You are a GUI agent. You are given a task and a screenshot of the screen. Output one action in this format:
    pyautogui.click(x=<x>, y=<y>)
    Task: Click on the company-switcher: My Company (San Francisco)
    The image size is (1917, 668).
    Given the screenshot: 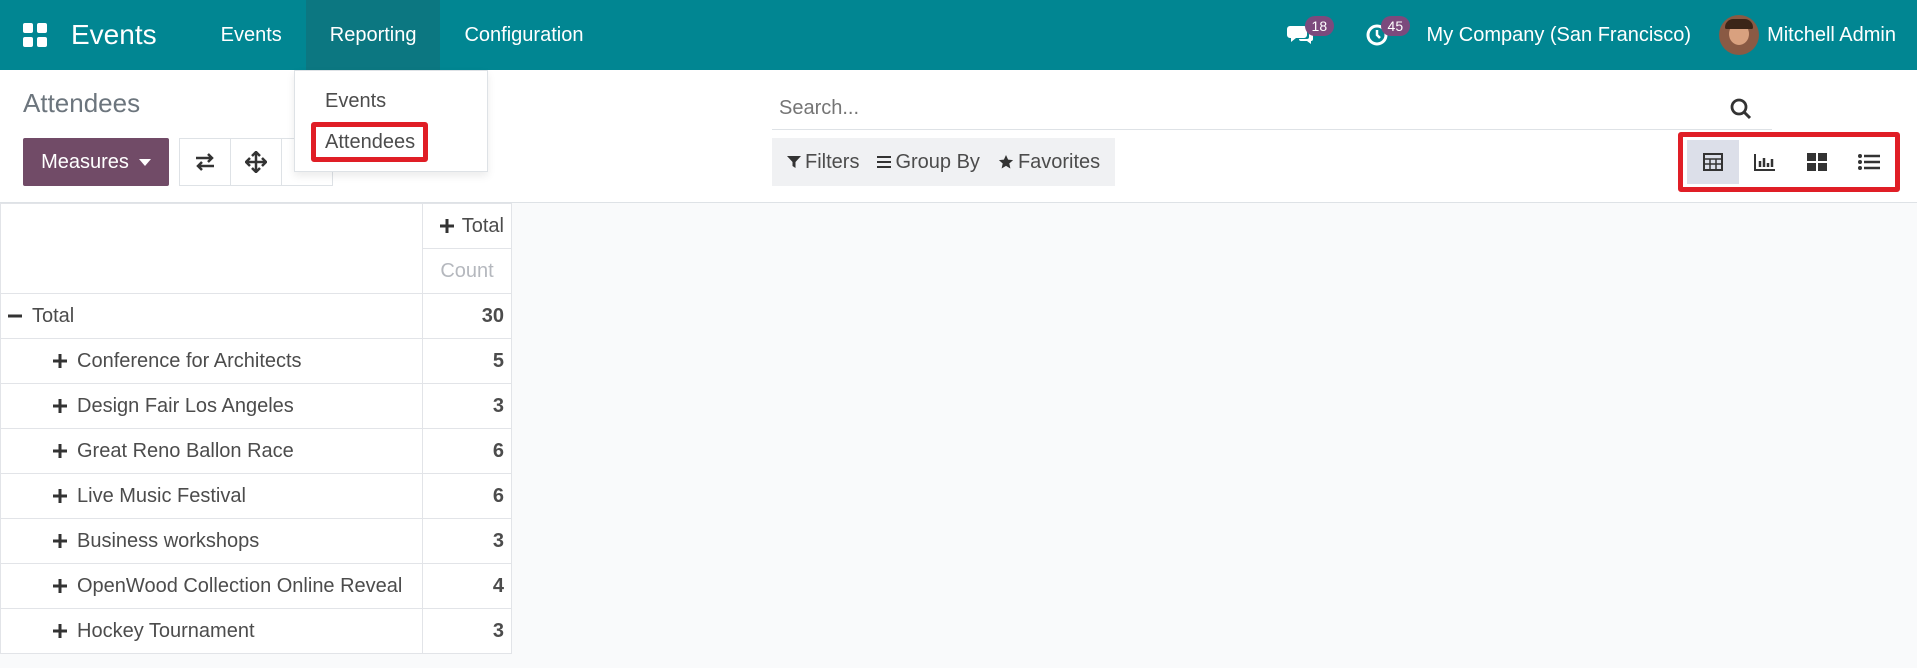 What is the action you would take?
    pyautogui.click(x=1567, y=35)
    